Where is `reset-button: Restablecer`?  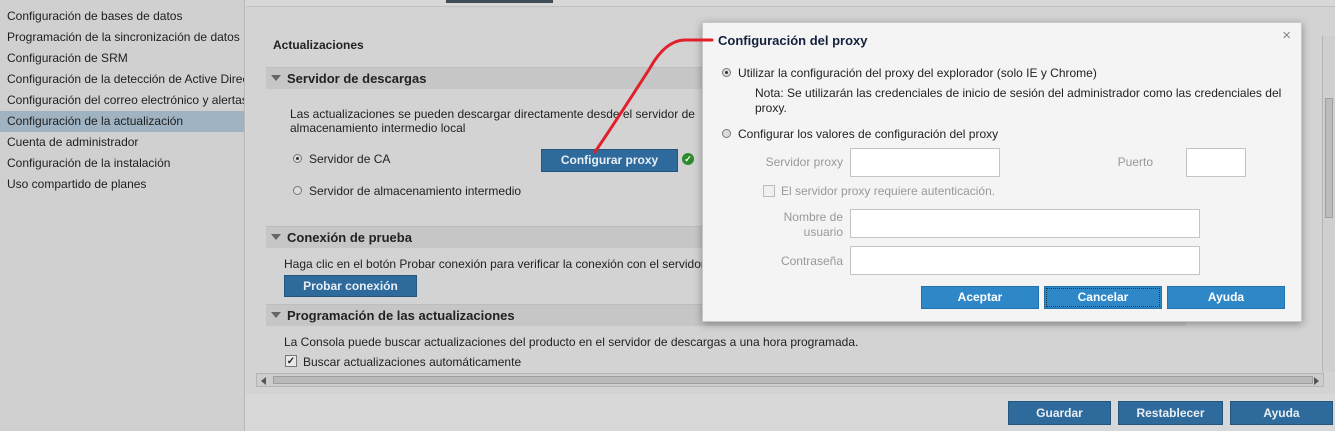 reset-button: Restablecer is located at coordinates (1170, 413).